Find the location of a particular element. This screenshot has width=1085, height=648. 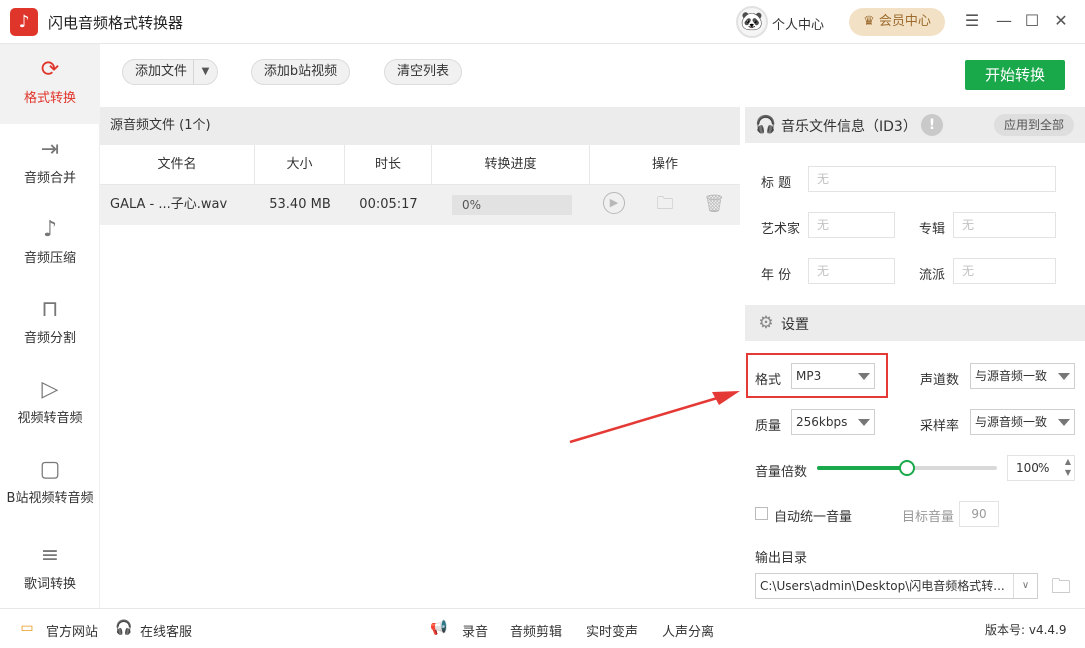

online-support-link: 在线客服 is located at coordinates (166, 630).